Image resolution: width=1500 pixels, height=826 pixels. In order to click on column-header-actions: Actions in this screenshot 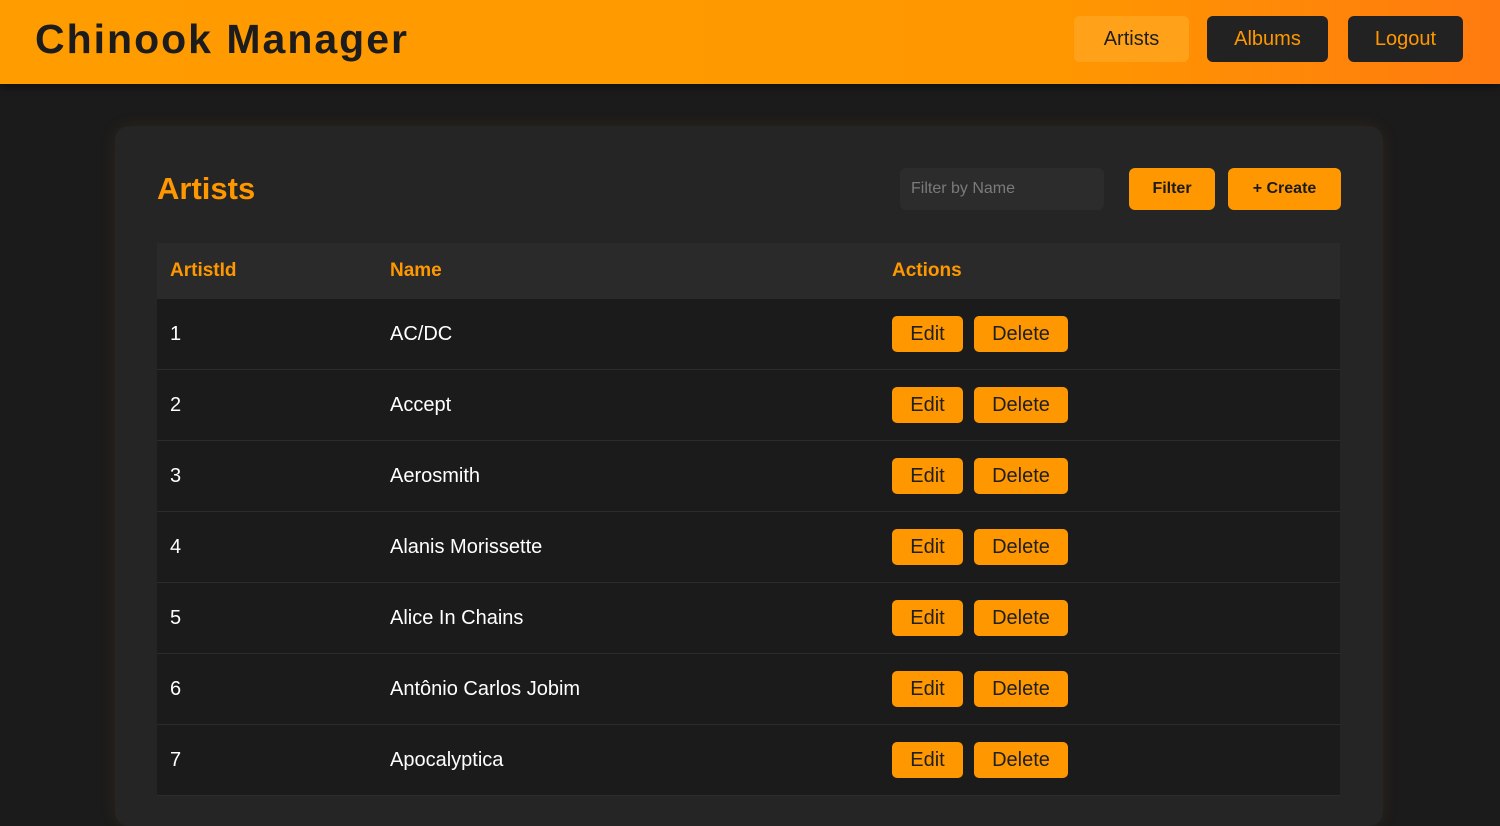, I will do `click(927, 270)`.